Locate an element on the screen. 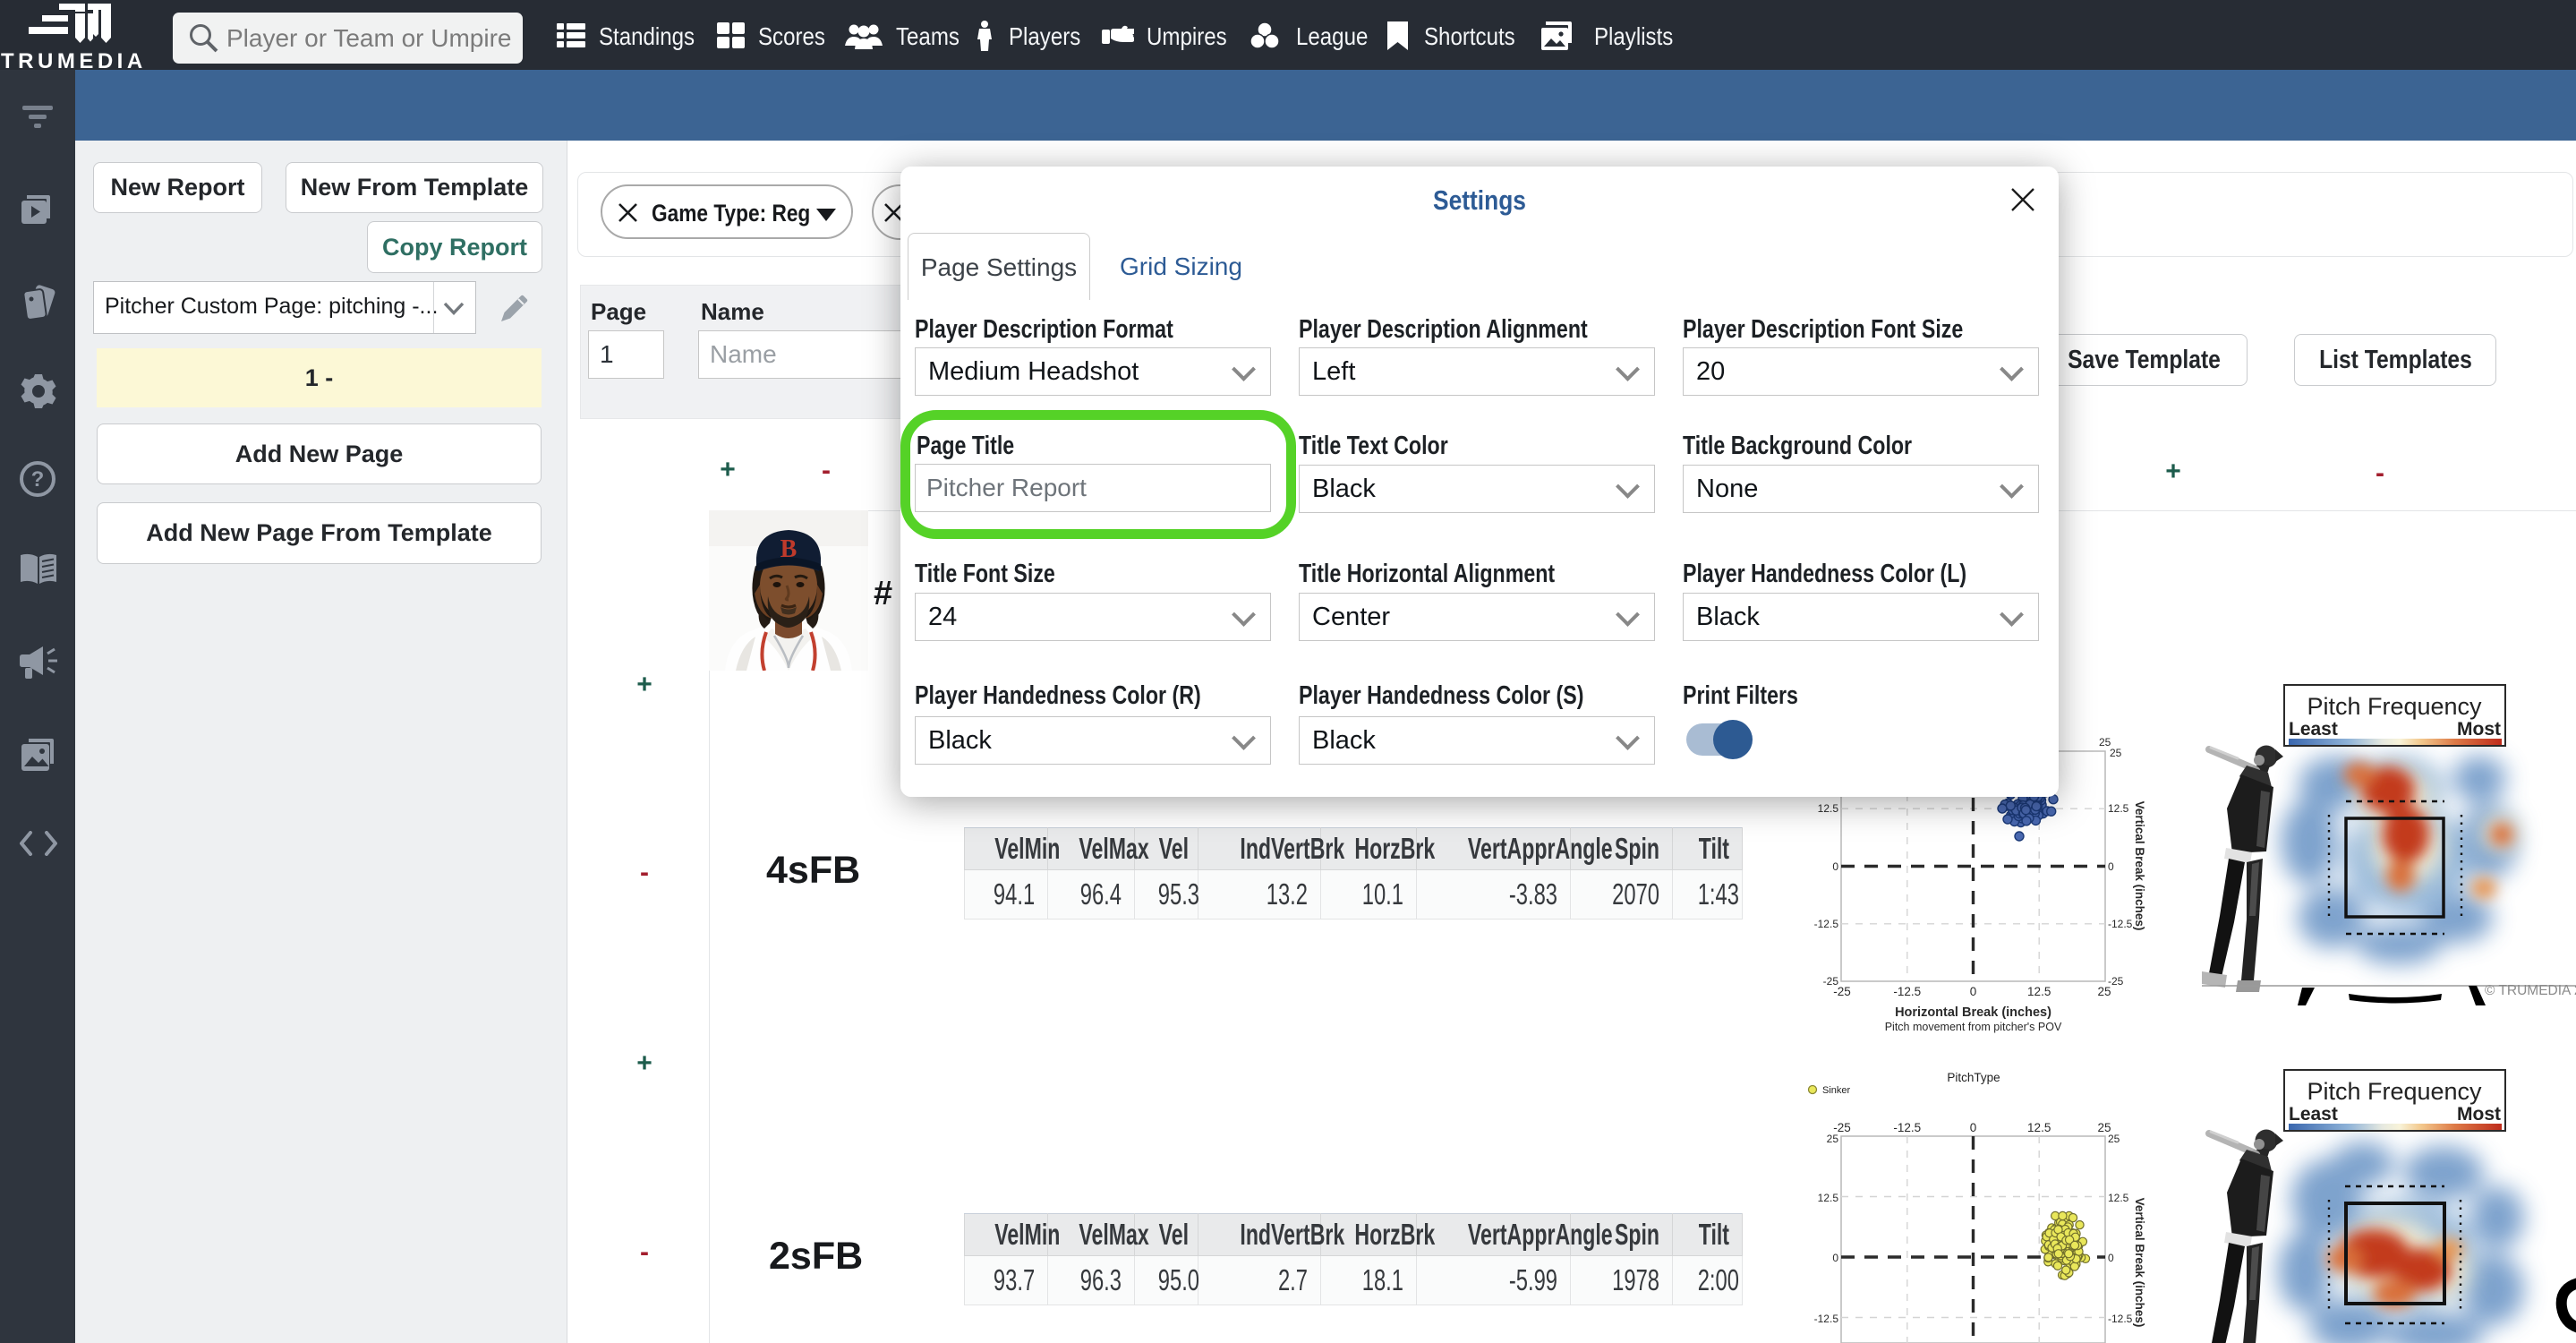 This screenshot has height=1343, width=2576. svg-text: B is located at coordinates (789, 549).